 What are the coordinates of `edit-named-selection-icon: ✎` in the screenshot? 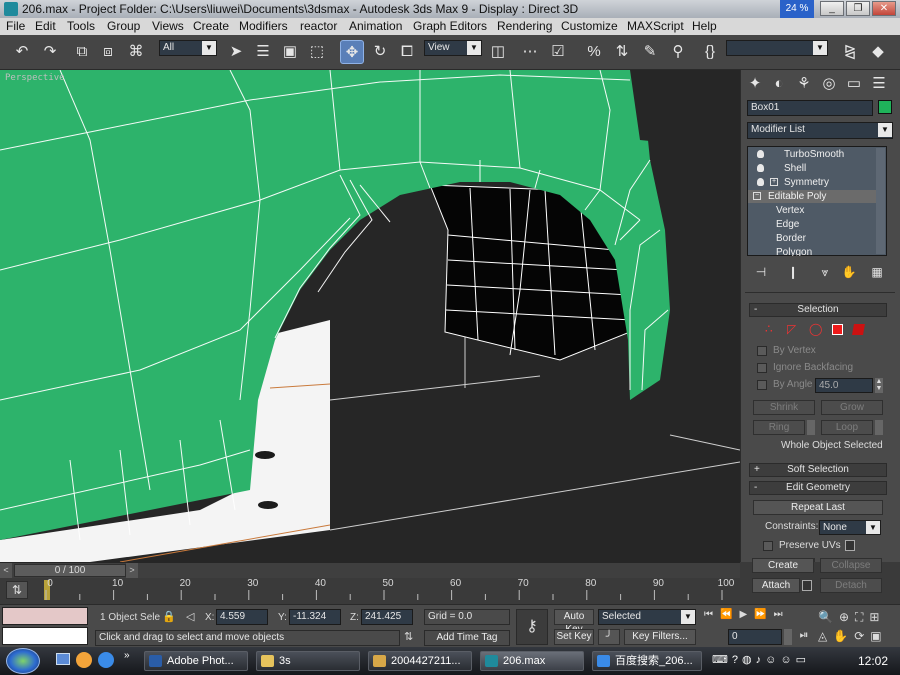 It's located at (650, 52).